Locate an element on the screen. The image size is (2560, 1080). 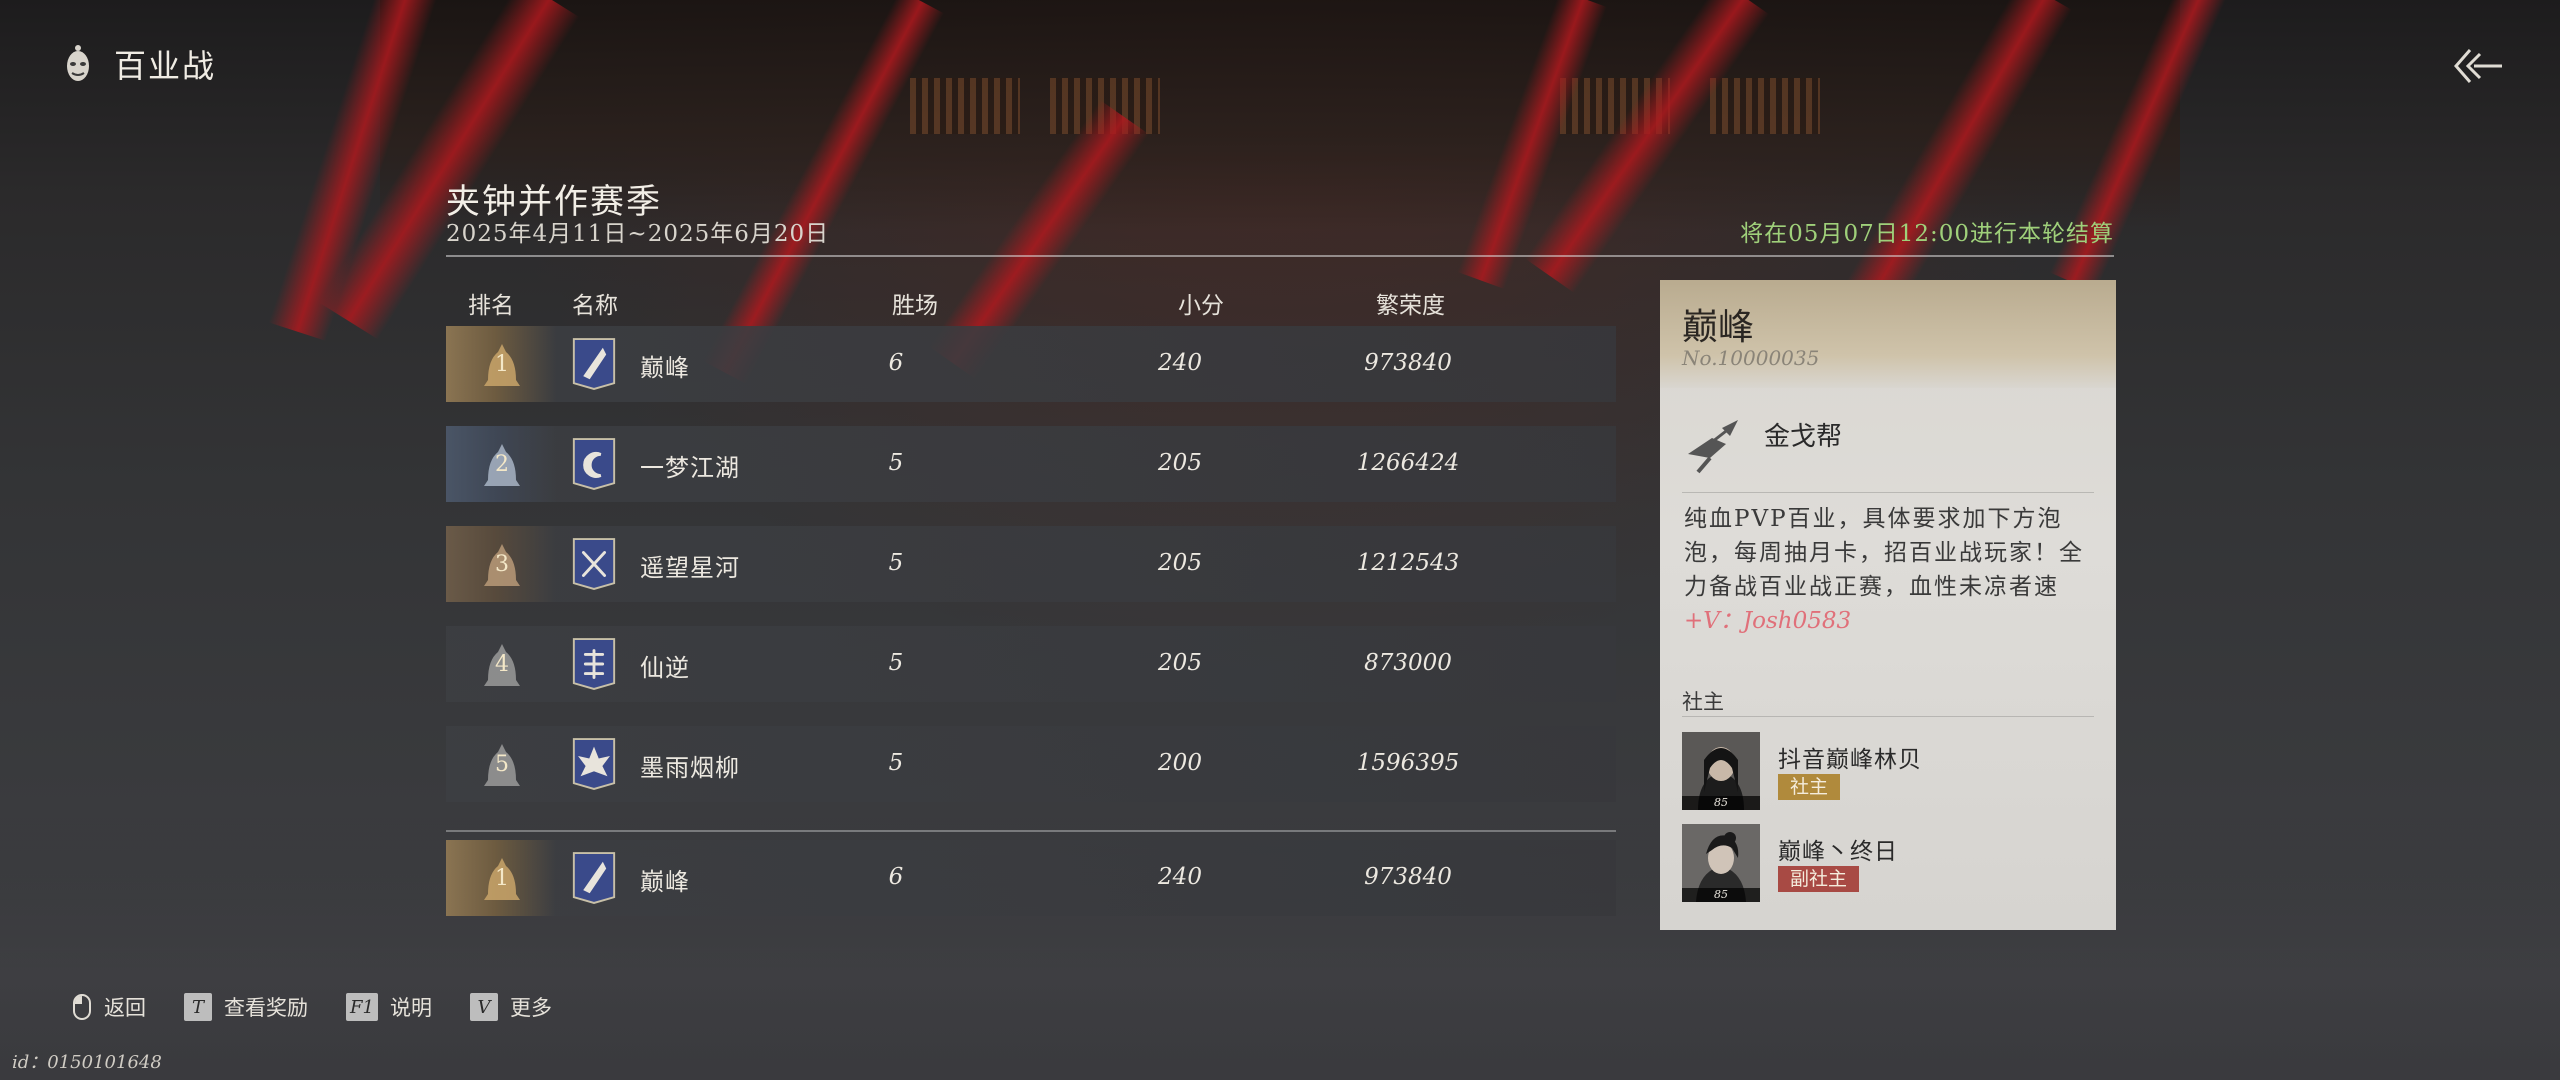
rank-number: 2 is located at coordinates (502, 464).